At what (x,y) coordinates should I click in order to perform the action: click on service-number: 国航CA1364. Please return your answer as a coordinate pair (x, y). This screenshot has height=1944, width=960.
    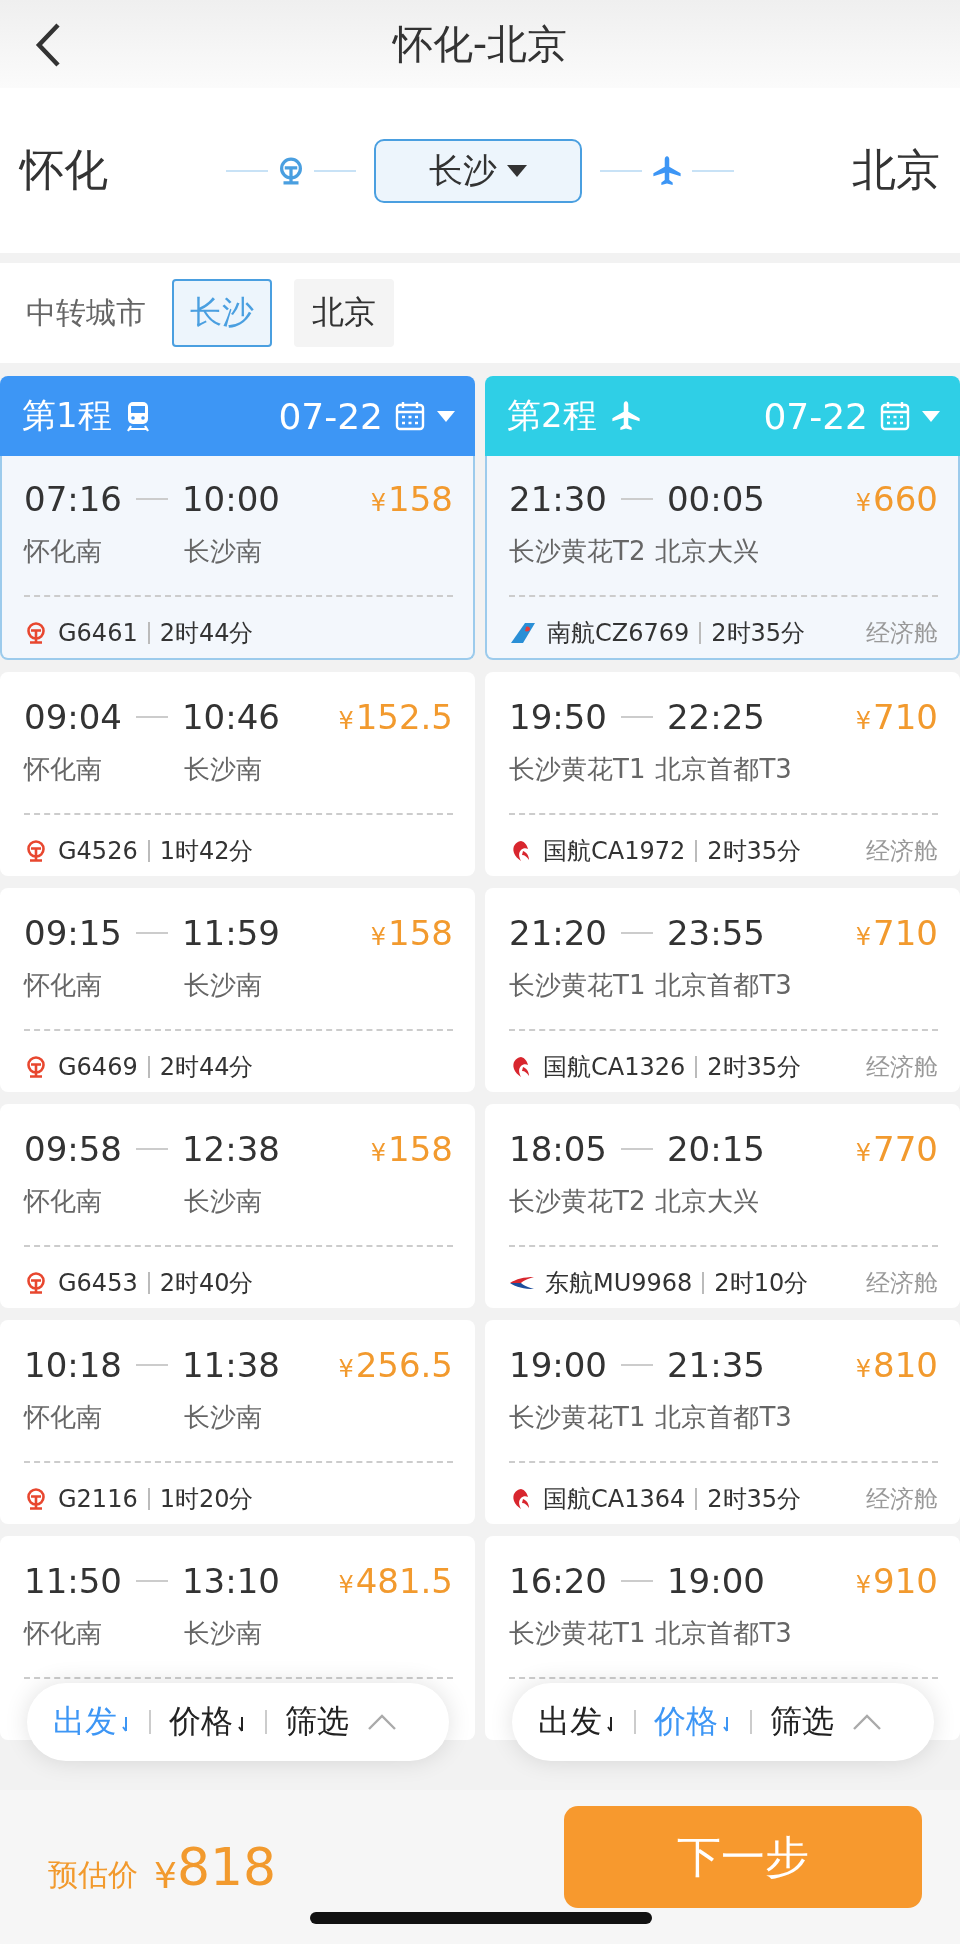
    Looking at the image, I should click on (614, 1499).